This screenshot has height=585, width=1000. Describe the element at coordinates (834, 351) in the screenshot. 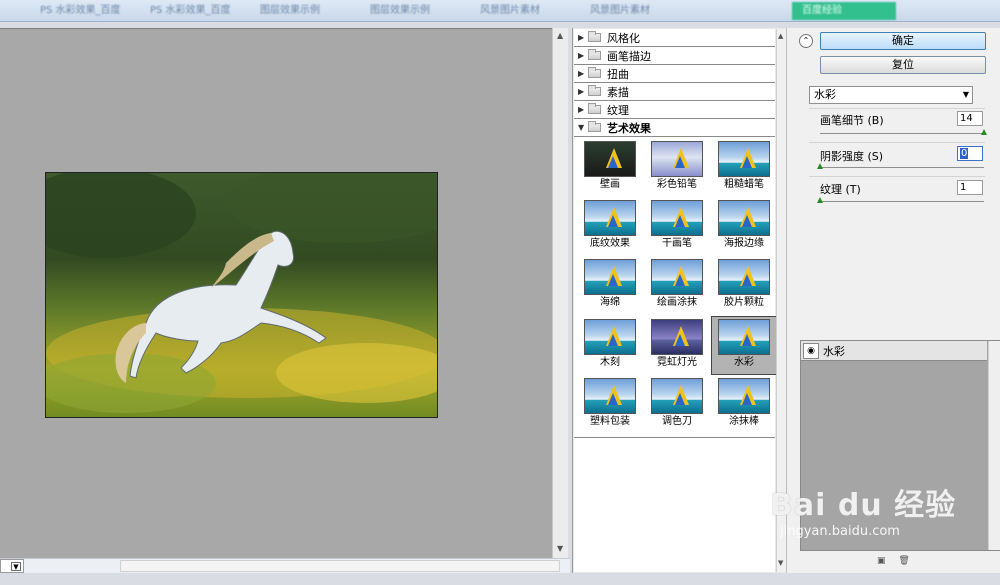

I see `effect-layer-label: 水彩` at that location.